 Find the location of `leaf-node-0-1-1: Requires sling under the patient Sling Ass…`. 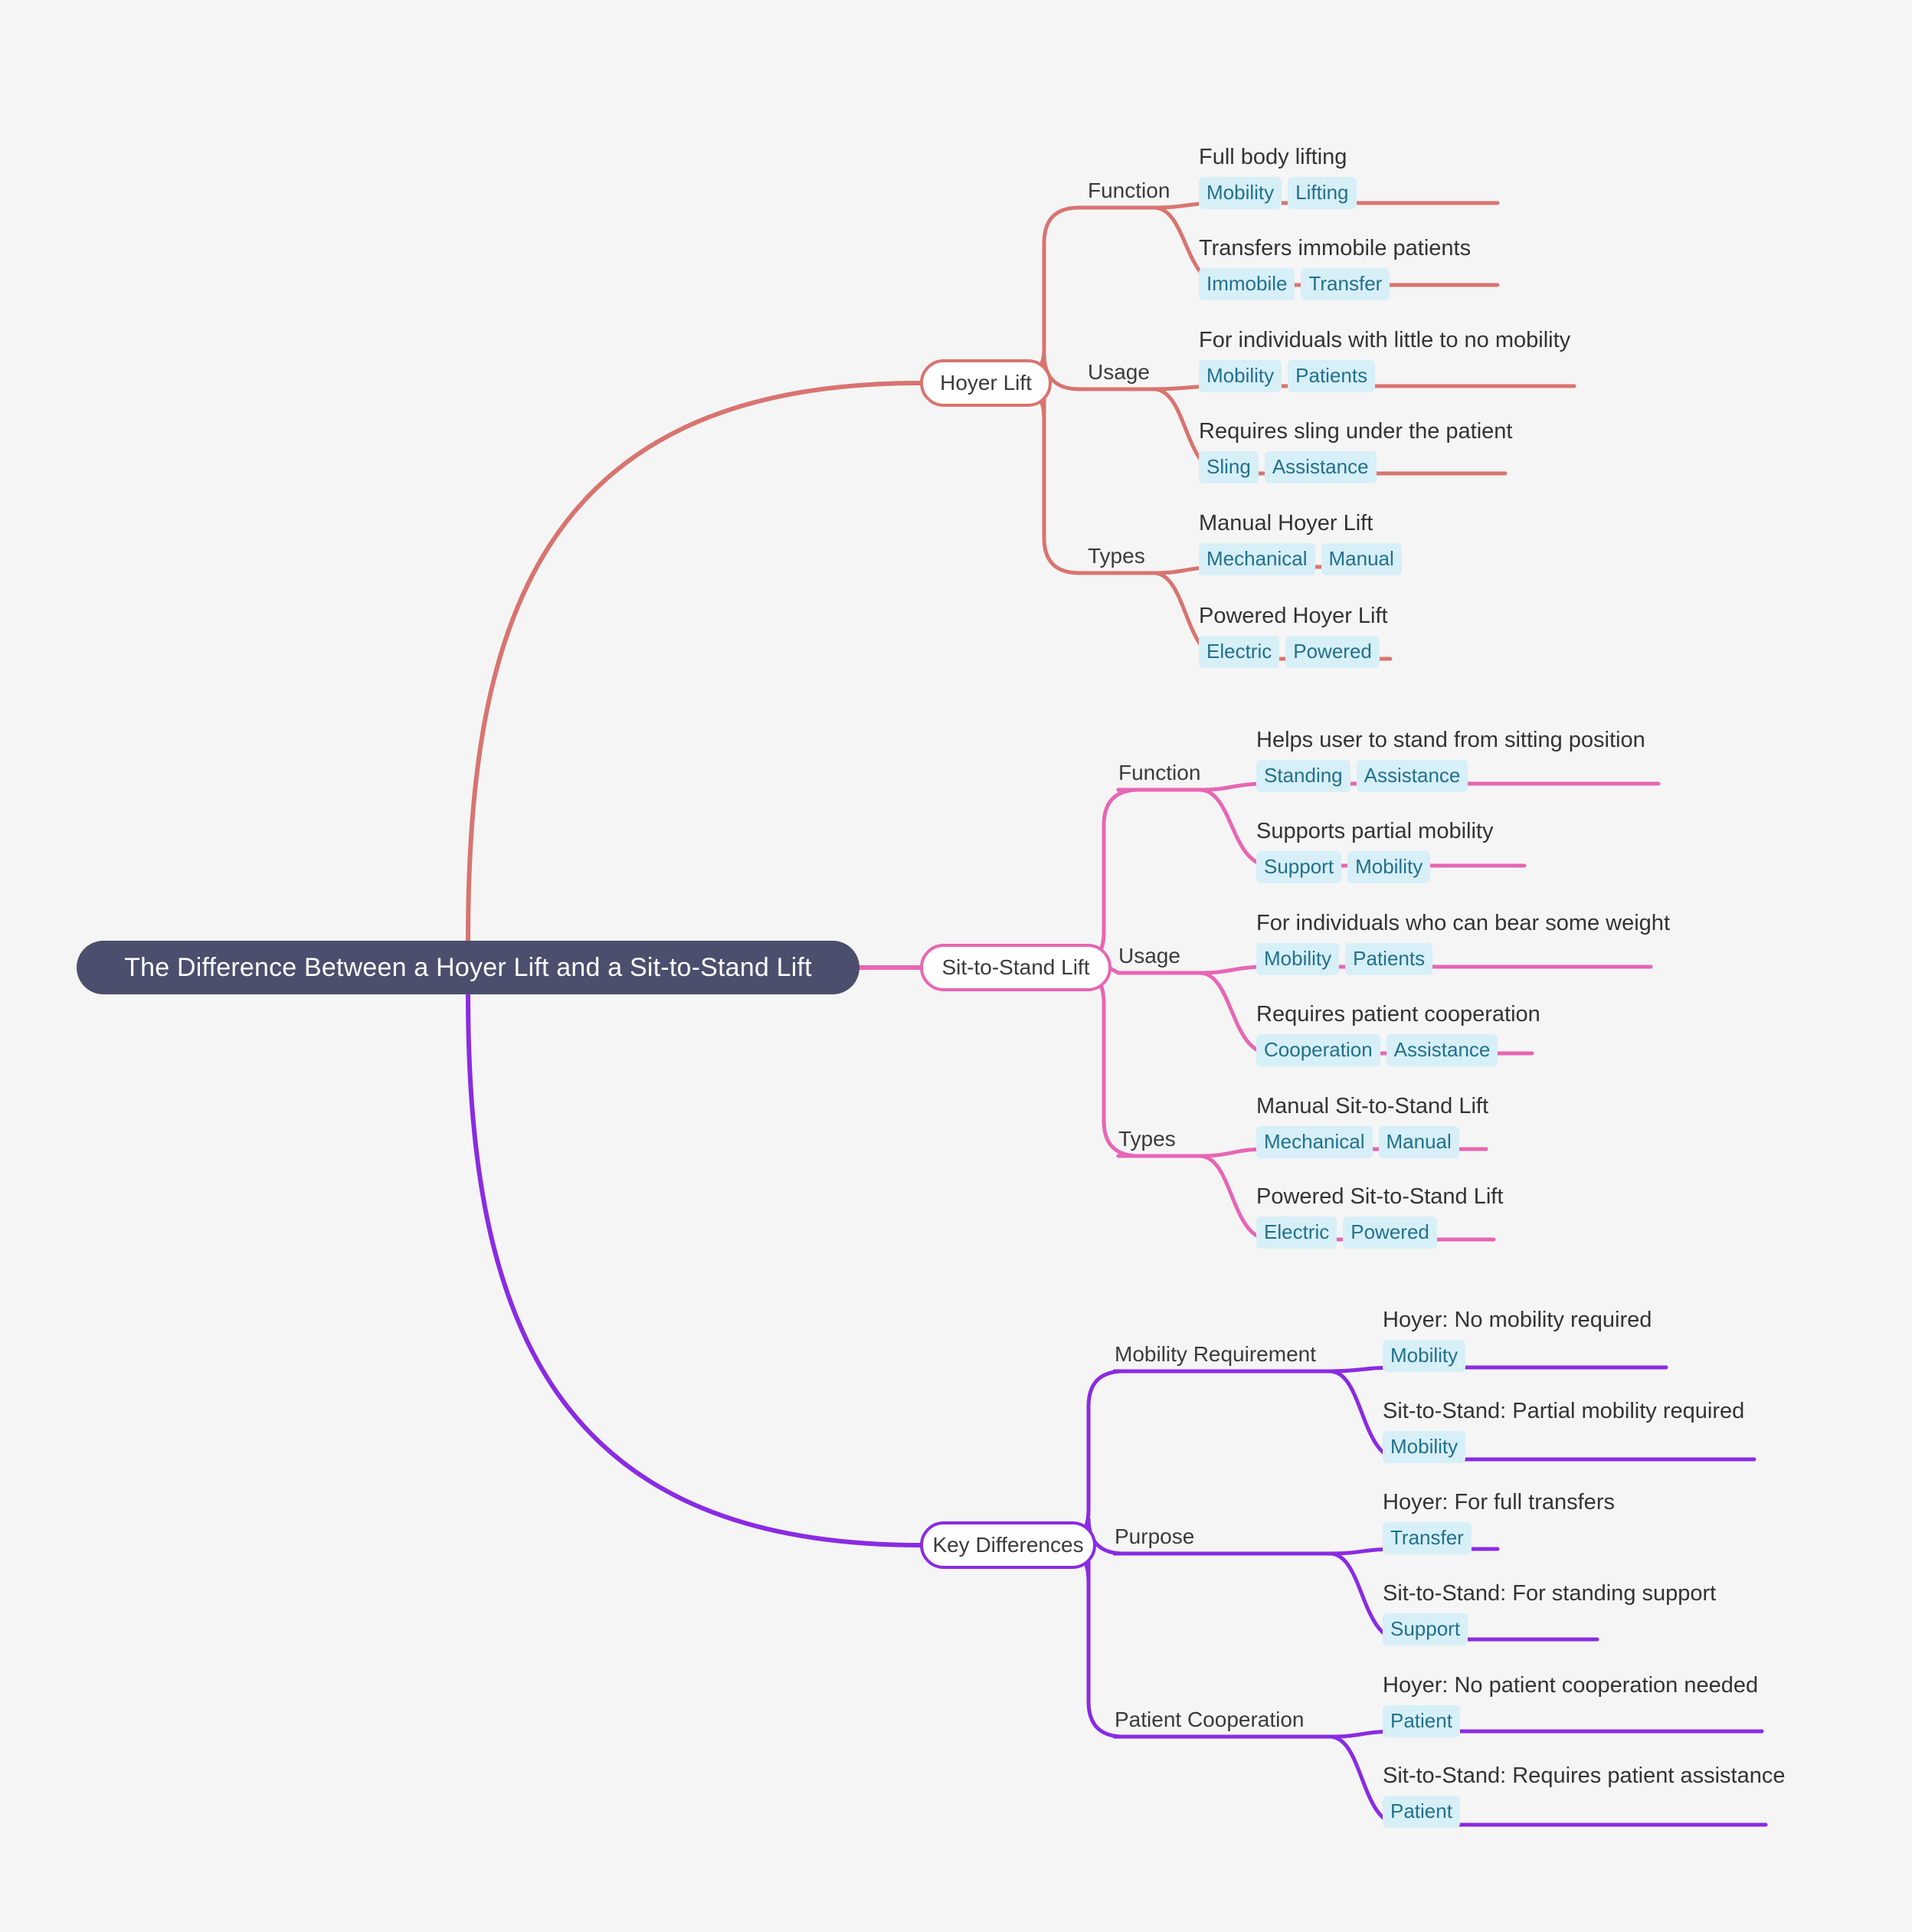

leaf-node-0-1-1: Requires sling under the patient Sling Ass… is located at coordinates (1356, 450).